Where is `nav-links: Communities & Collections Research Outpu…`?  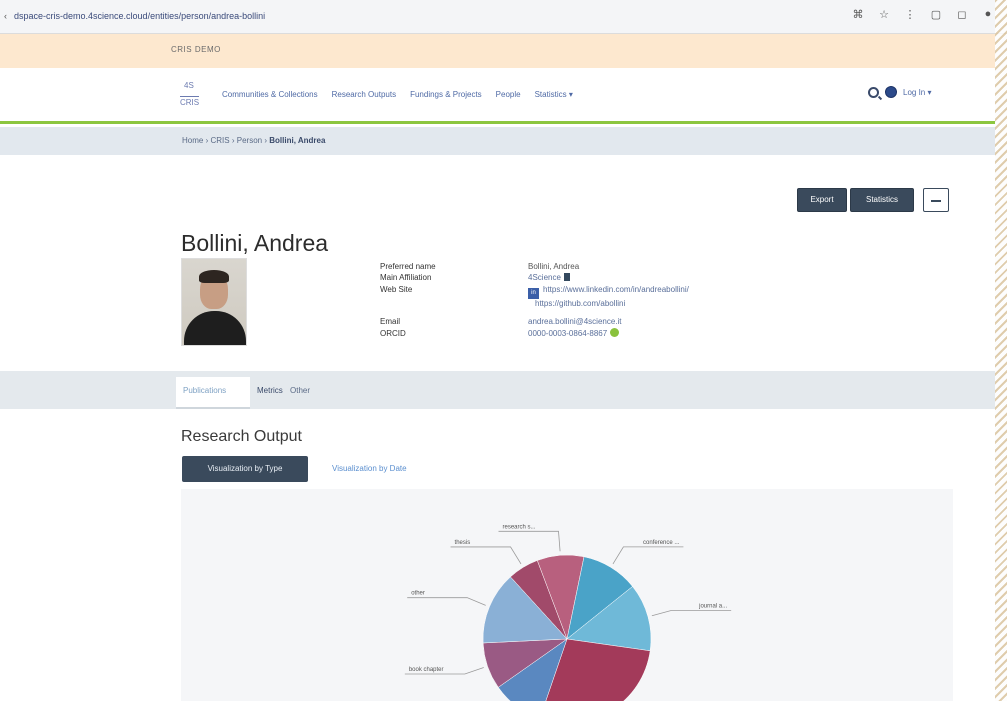 nav-links: Communities & Collections Research Outpu… is located at coordinates (397, 94).